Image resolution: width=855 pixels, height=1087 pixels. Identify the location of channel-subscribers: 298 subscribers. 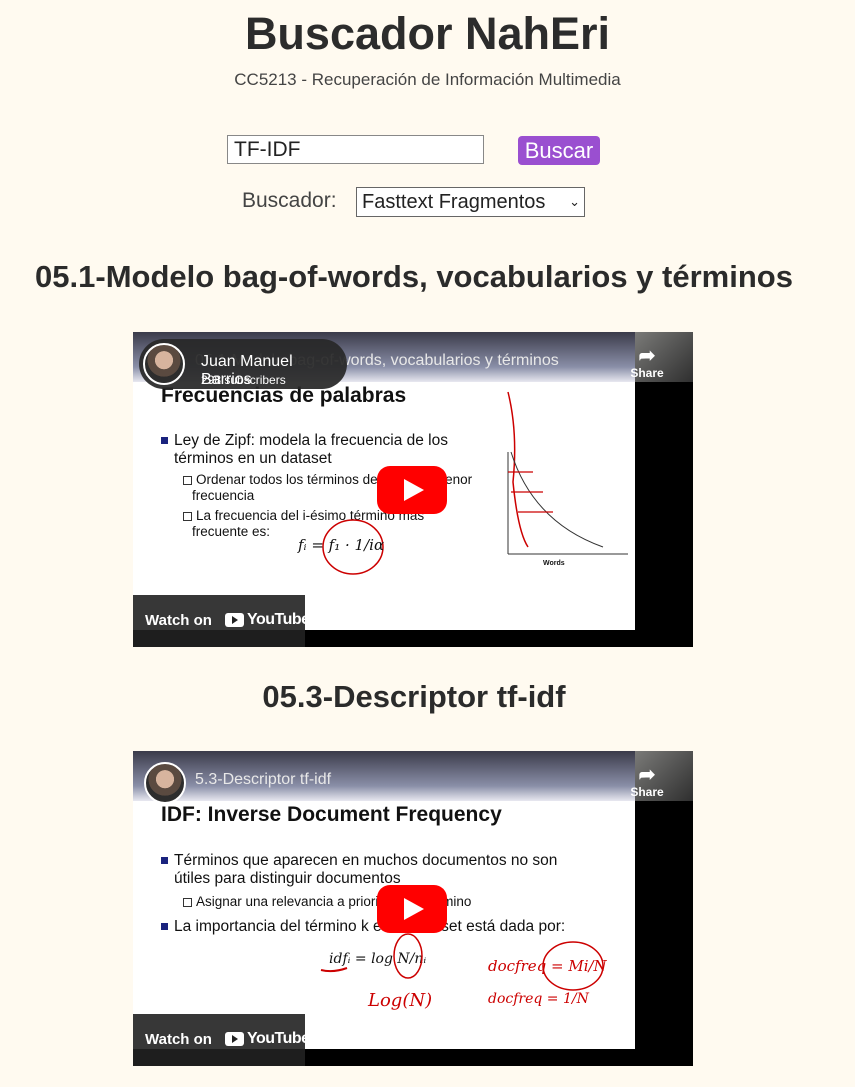
(243, 380).